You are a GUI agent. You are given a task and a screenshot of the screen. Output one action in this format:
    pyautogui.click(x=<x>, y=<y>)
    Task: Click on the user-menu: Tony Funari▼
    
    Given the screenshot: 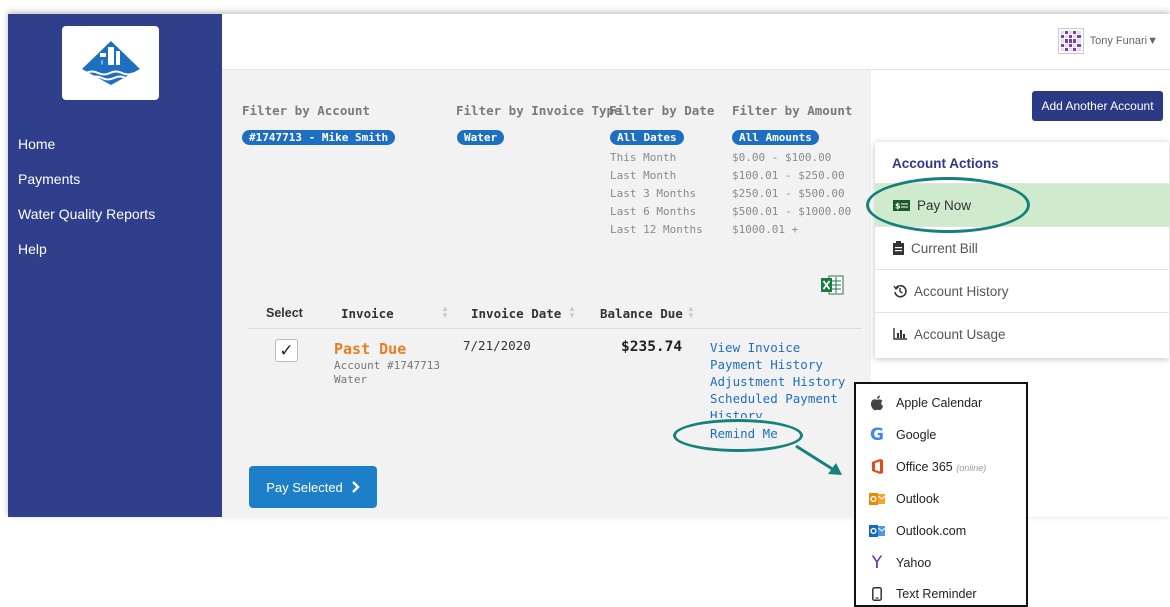 What is the action you would take?
    pyautogui.click(x=1107, y=41)
    